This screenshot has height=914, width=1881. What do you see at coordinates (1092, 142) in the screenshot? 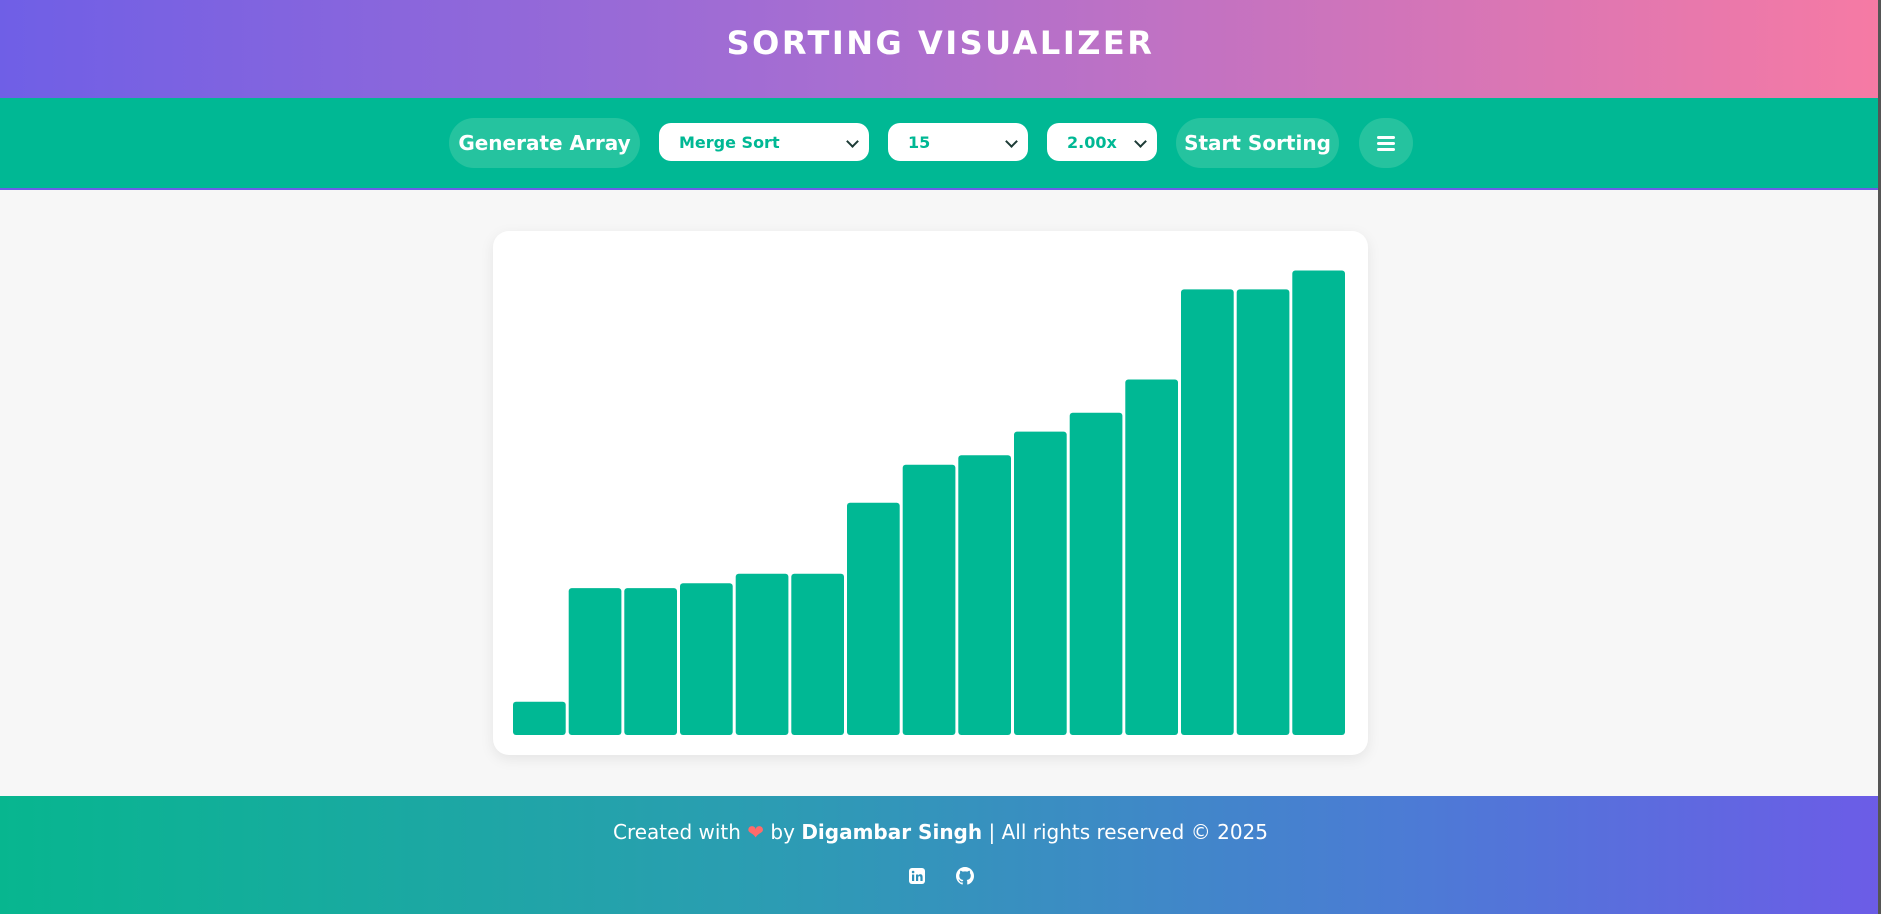
I see `speed-select-value: 2.00x` at bounding box center [1092, 142].